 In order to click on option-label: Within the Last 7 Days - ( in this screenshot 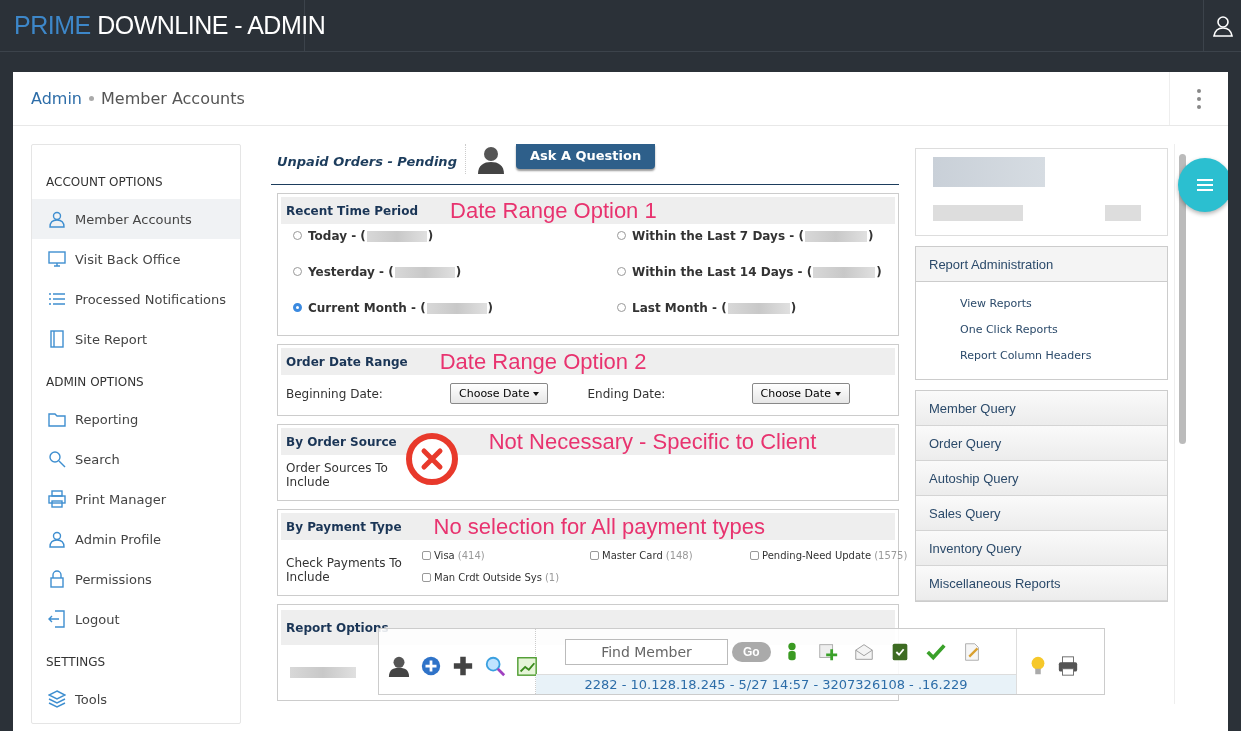, I will do `click(718, 236)`.